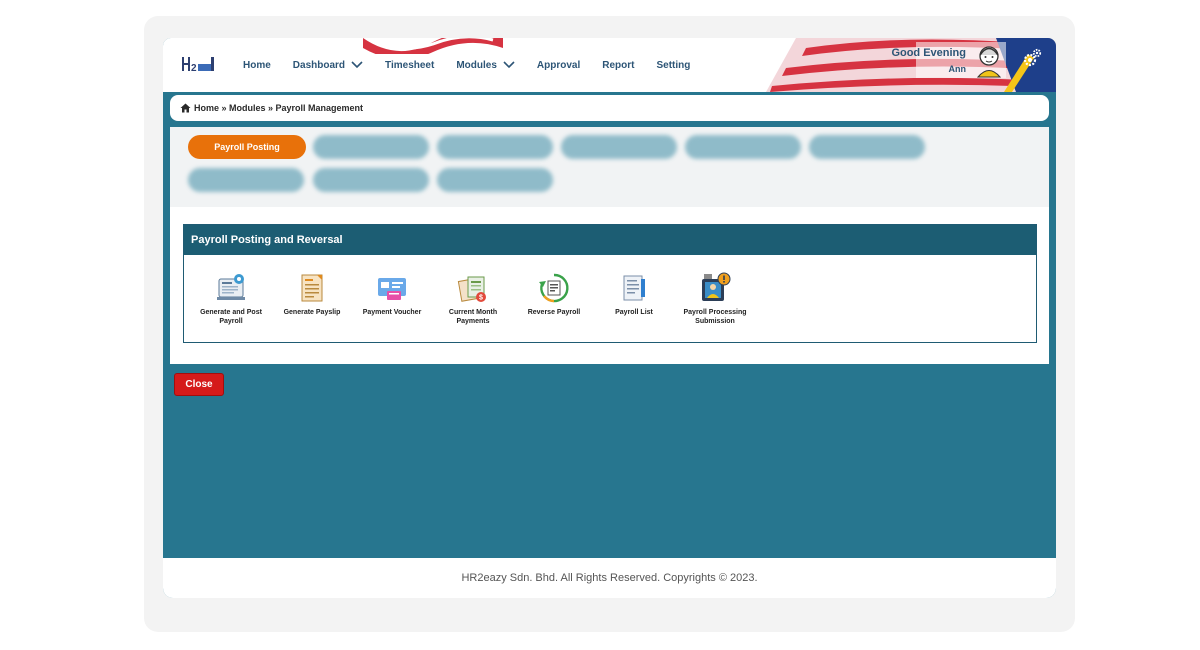  I want to click on module-generate-post-payroll: Generate and Post Payroll, so click(231, 298).